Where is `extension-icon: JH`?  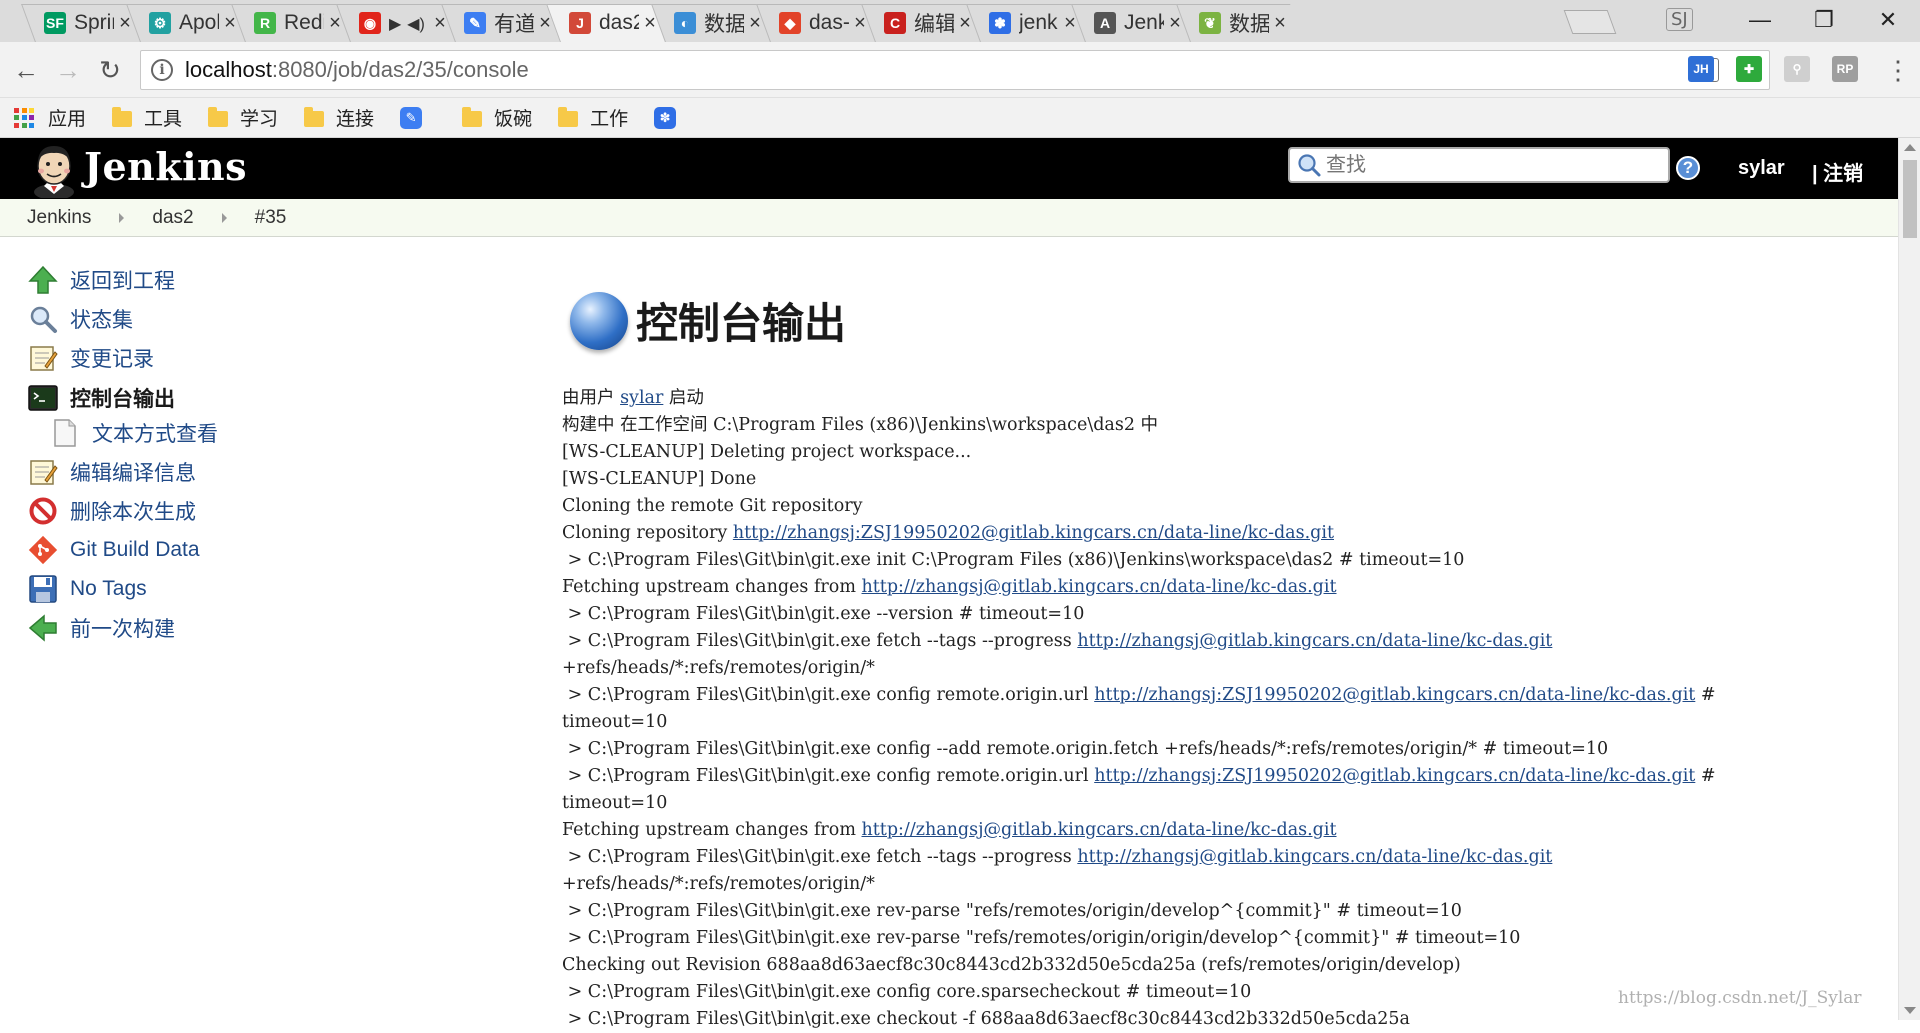
extension-icon: JH is located at coordinates (1701, 69).